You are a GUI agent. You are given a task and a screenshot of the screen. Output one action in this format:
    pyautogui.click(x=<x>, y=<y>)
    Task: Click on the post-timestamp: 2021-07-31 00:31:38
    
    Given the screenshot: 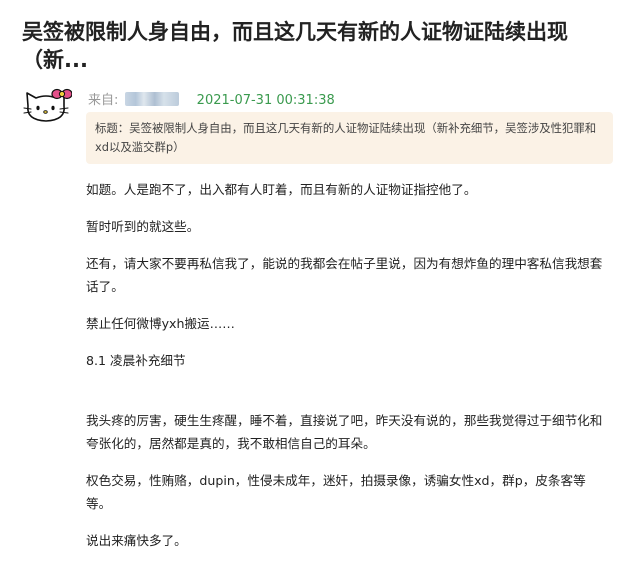 What is the action you would take?
    pyautogui.click(x=265, y=100)
    